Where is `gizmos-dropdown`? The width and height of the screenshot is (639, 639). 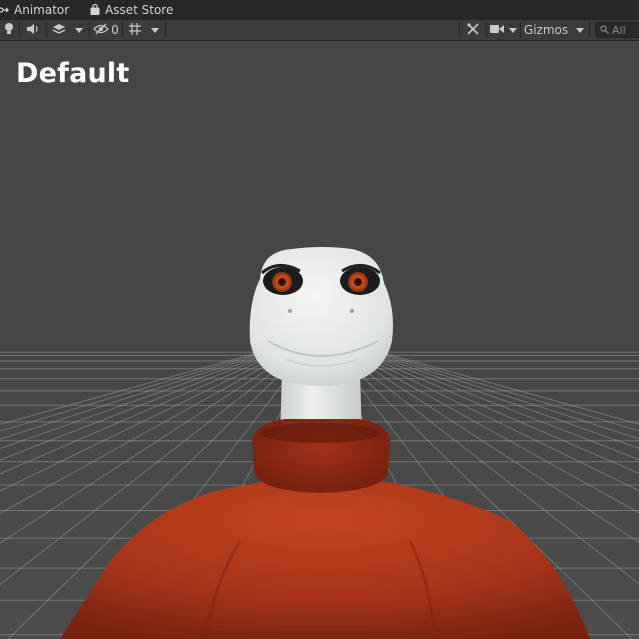
gizmos-dropdown is located at coordinates (580, 30).